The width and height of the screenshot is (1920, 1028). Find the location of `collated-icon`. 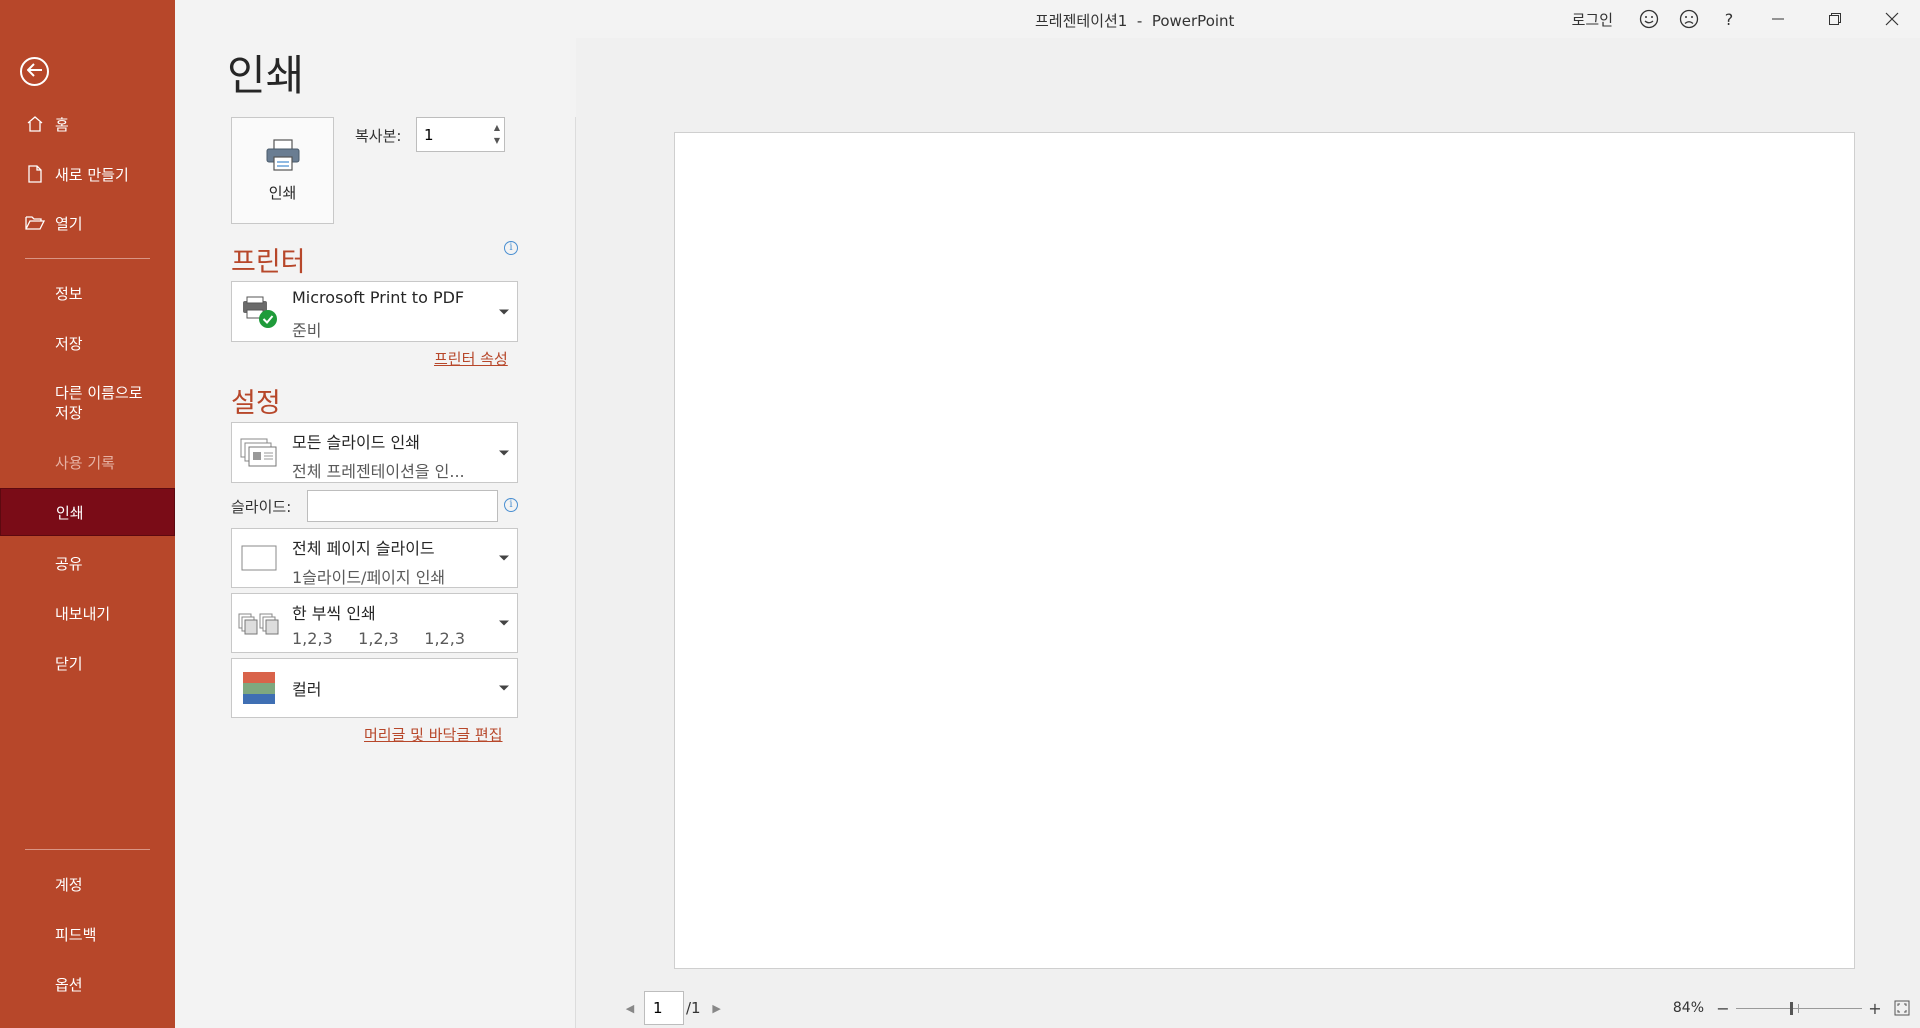

collated-icon is located at coordinates (258, 623).